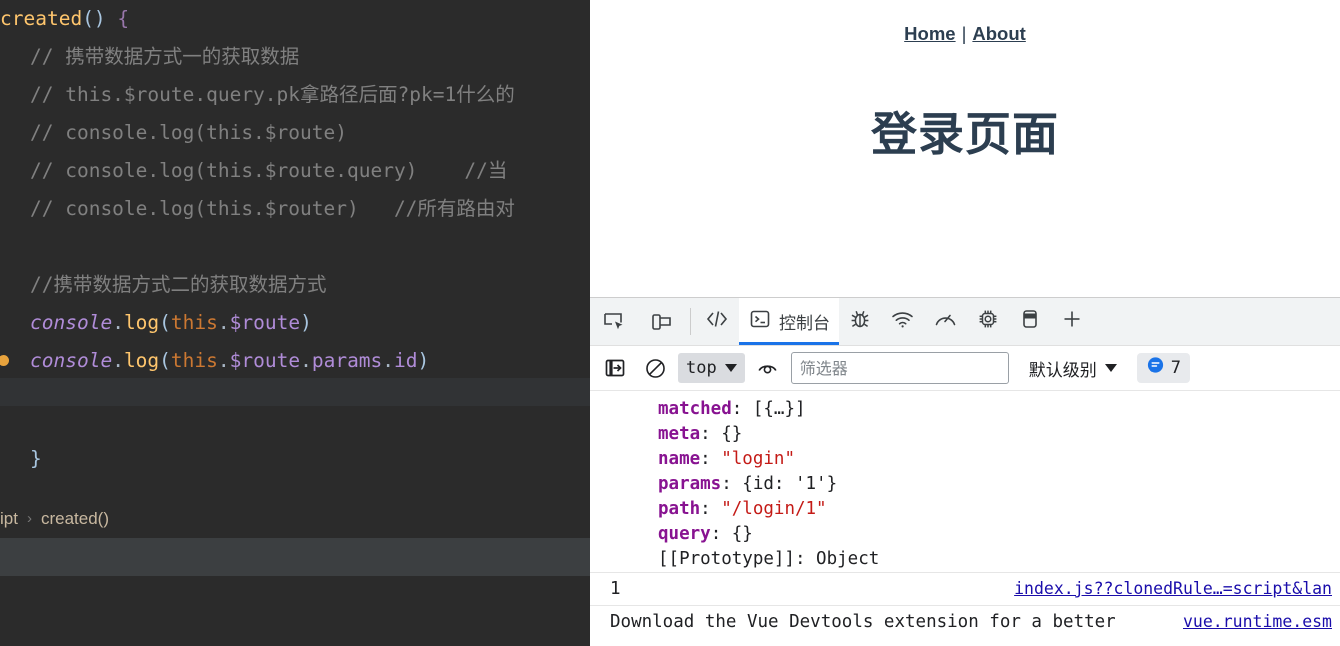 Image resolution: width=1340 pixels, height=646 pixels. What do you see at coordinates (1257, 622) in the screenshot?
I see `console-entry-source-link: vue.runtime.esm` at bounding box center [1257, 622].